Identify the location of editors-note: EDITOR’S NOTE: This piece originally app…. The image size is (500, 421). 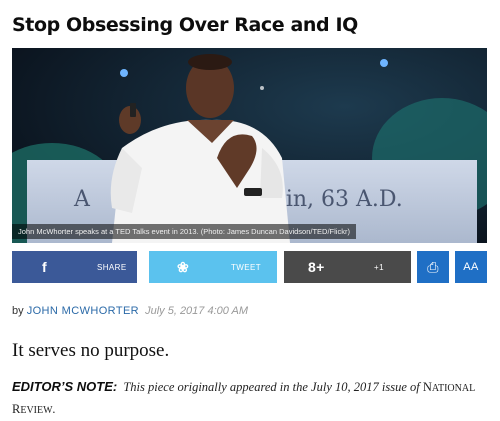
(244, 397).